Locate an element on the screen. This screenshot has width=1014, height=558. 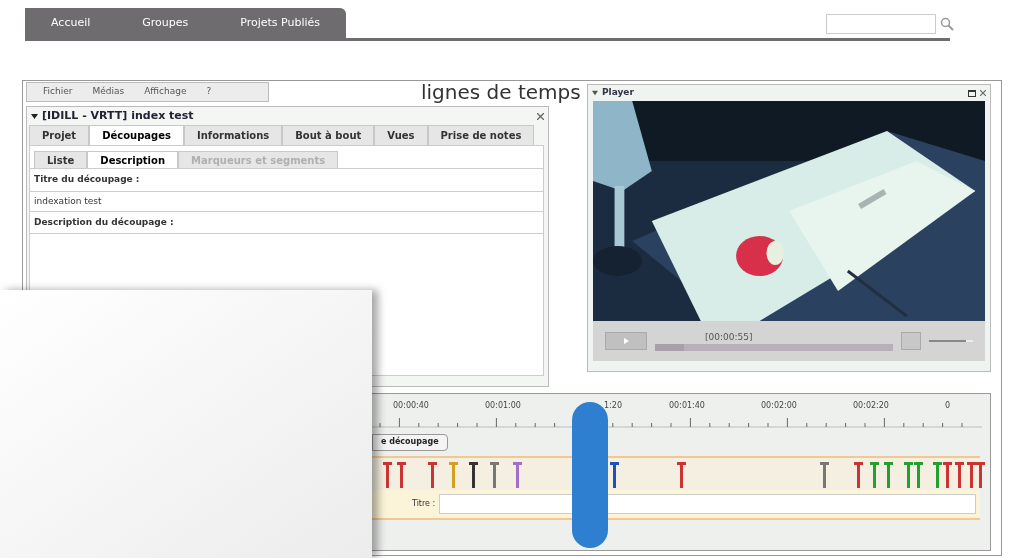
time-code: [00:00:55] is located at coordinates (729, 336).